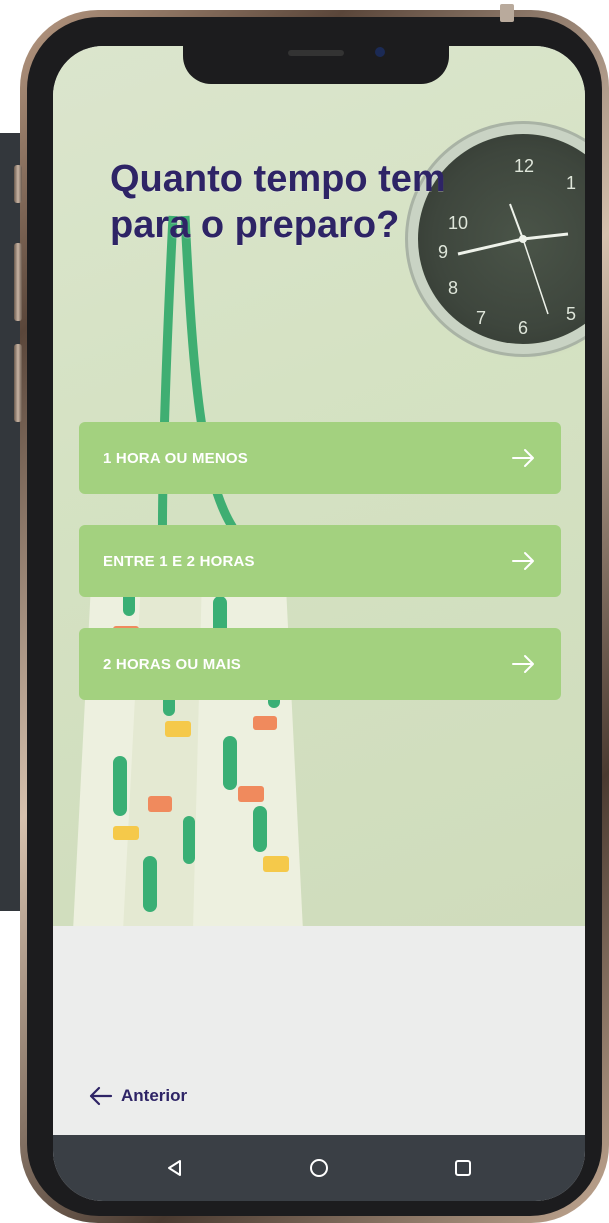  I want to click on previous-button: Anterior, so click(137, 1096).